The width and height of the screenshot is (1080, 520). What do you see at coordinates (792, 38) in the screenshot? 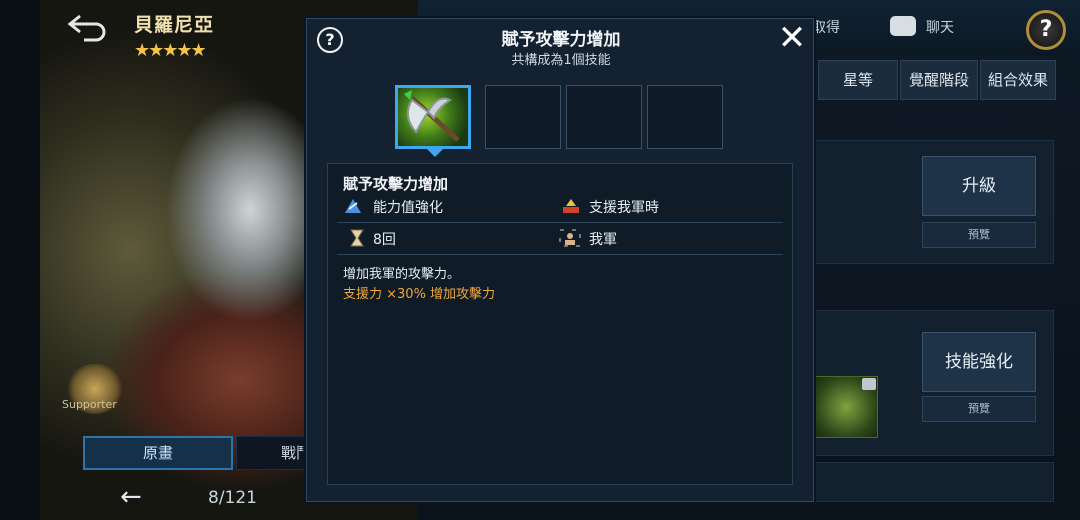
I see `close-icon: ✕` at bounding box center [792, 38].